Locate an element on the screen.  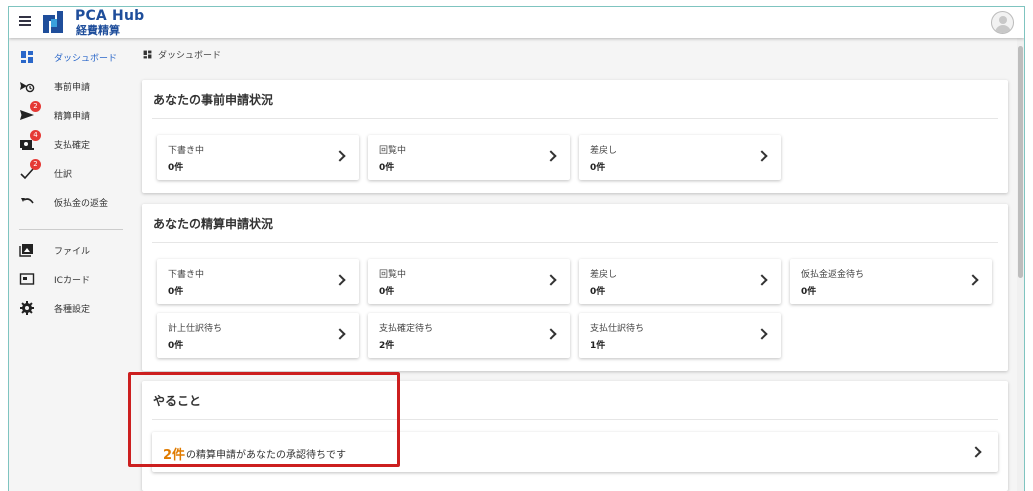
sidebar-item-label: 支払確定 is located at coordinates (72, 146).